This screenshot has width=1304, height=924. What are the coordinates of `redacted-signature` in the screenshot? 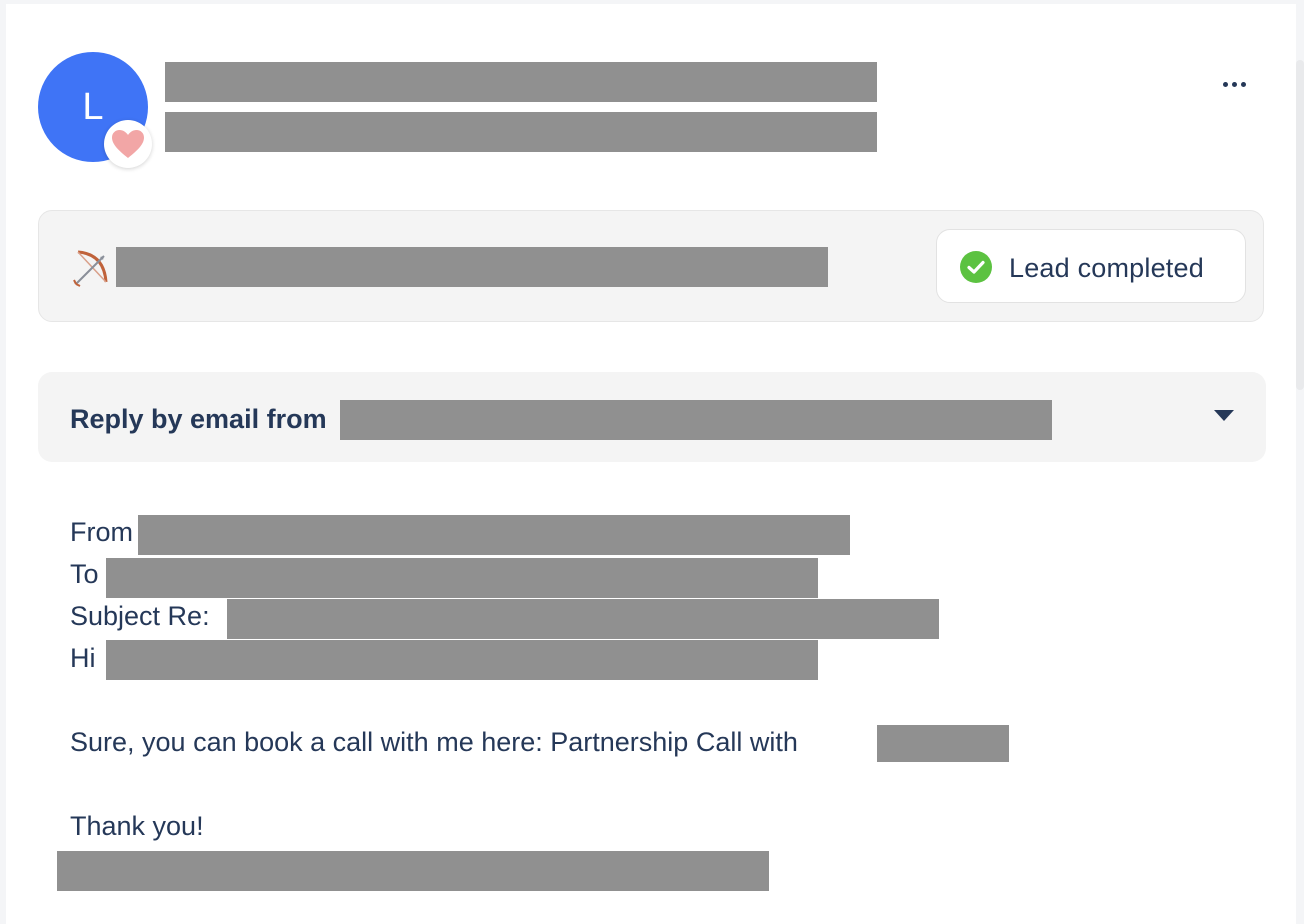 It's located at (413, 871).